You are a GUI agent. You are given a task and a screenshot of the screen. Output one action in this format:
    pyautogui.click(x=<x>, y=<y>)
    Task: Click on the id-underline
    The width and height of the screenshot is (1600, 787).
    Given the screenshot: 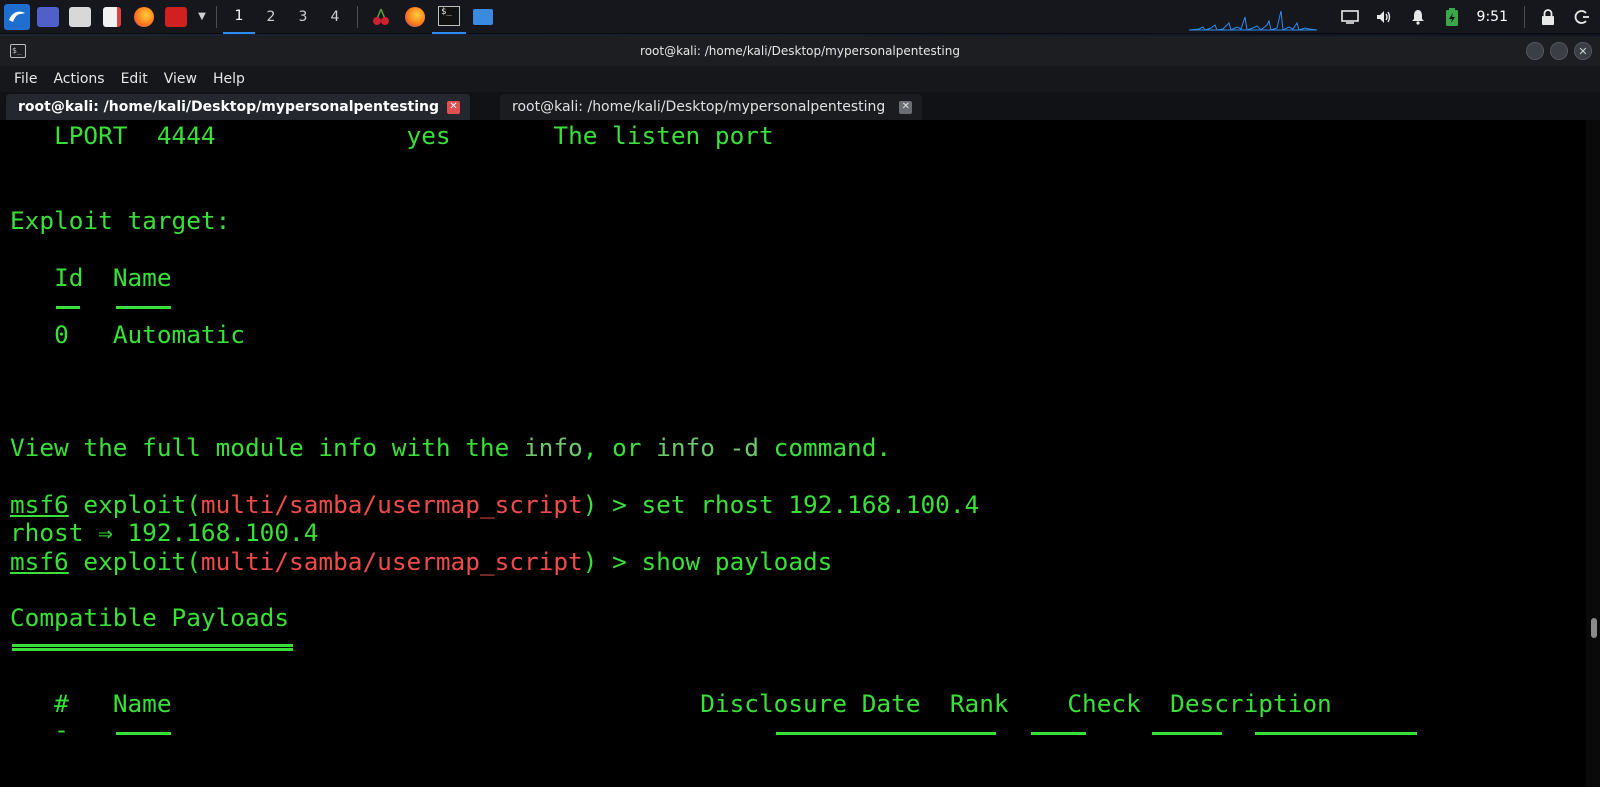 What is the action you would take?
    pyautogui.click(x=68, y=307)
    